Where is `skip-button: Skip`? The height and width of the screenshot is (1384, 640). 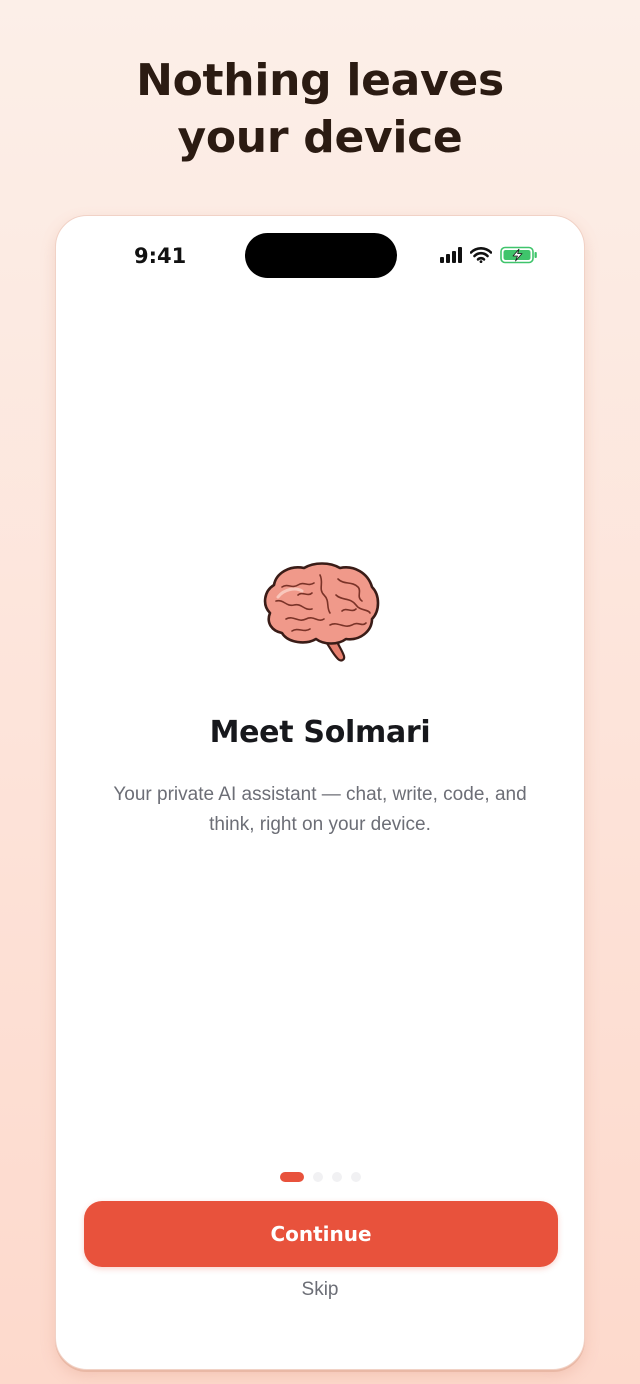
skip-button: Skip is located at coordinates (320, 1290).